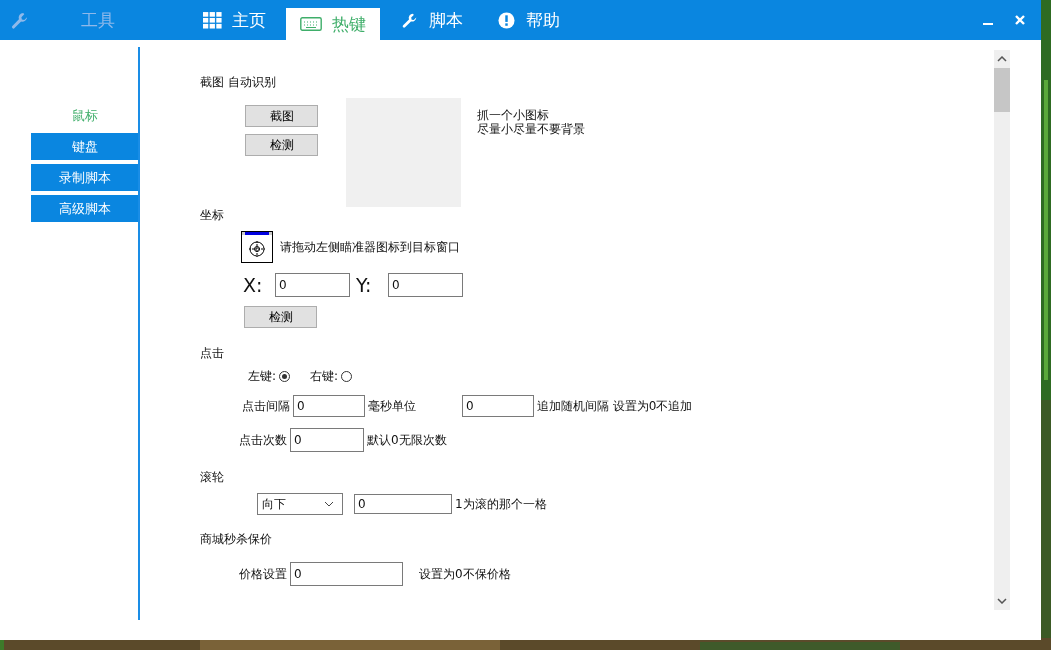  Describe the element at coordinates (238, 82) in the screenshot. I see `section-title: 截图 自动识别` at that location.